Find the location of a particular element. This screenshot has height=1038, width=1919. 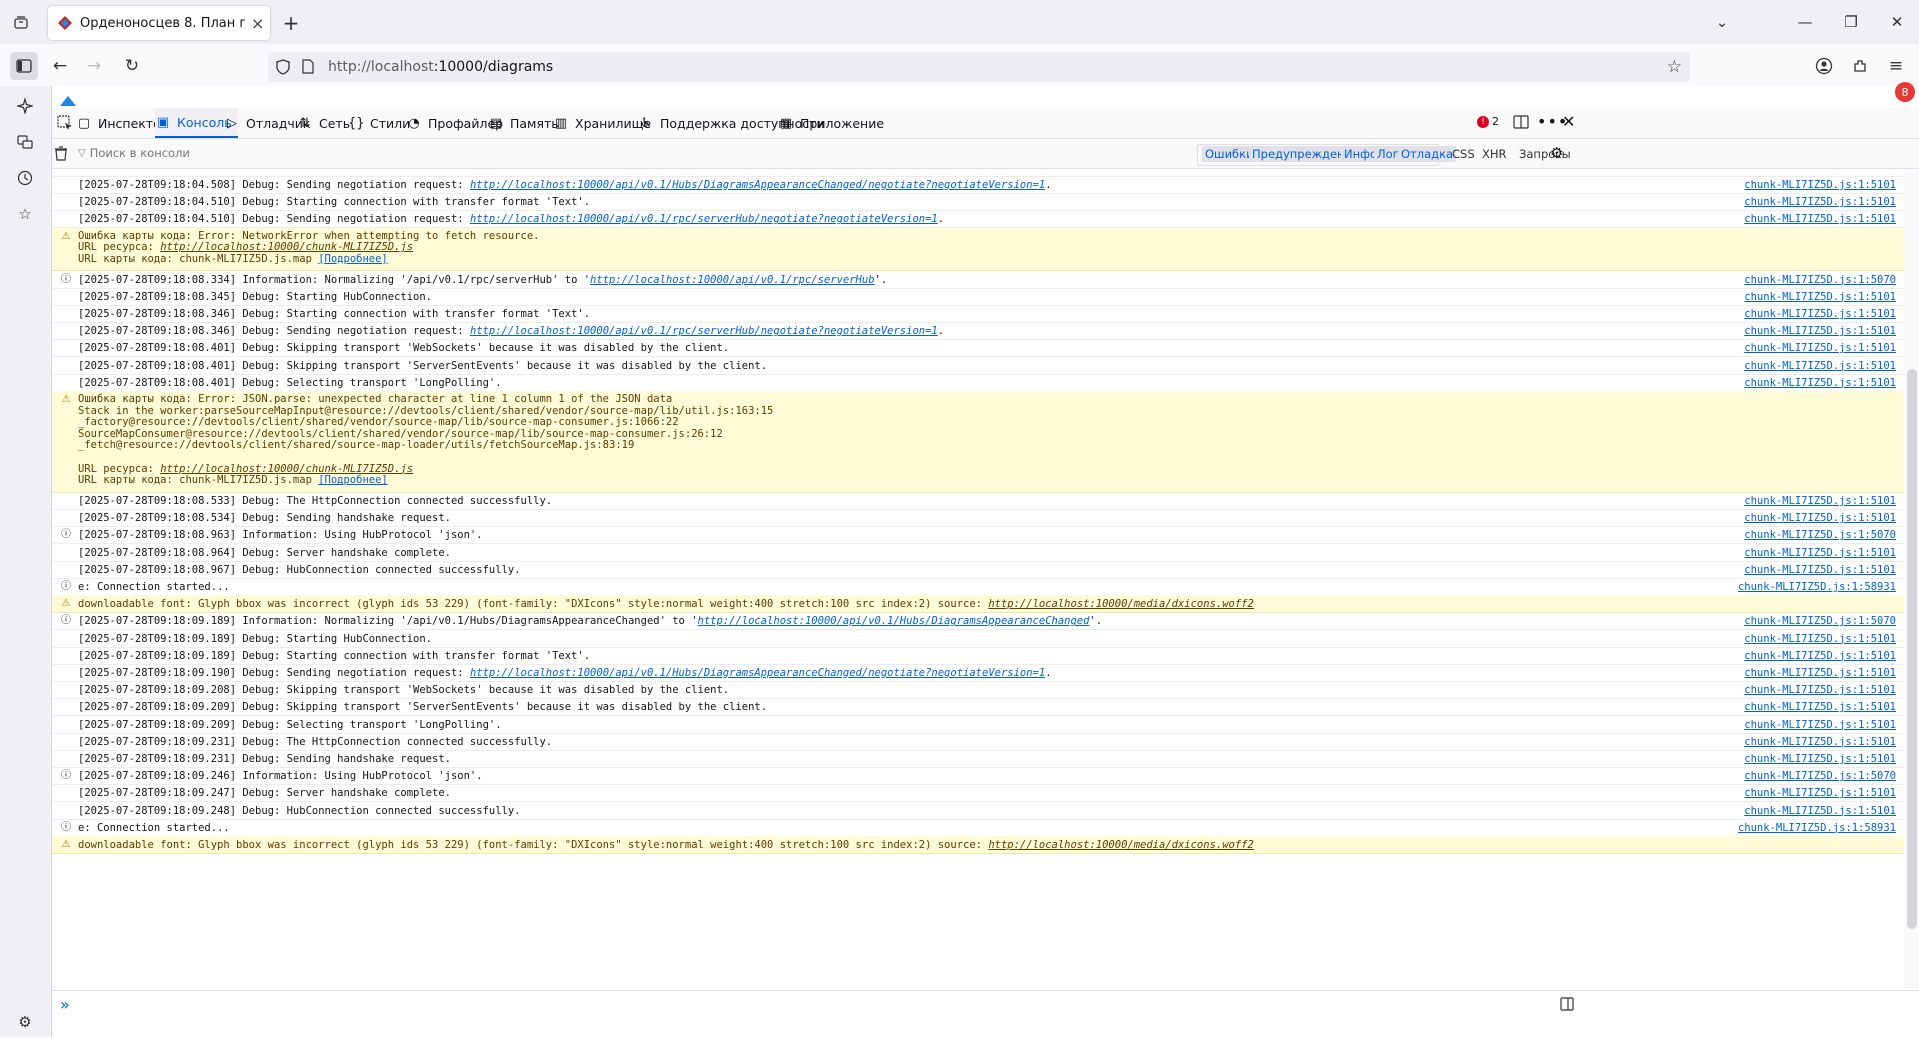

back-icon: ← is located at coordinates (60, 66).